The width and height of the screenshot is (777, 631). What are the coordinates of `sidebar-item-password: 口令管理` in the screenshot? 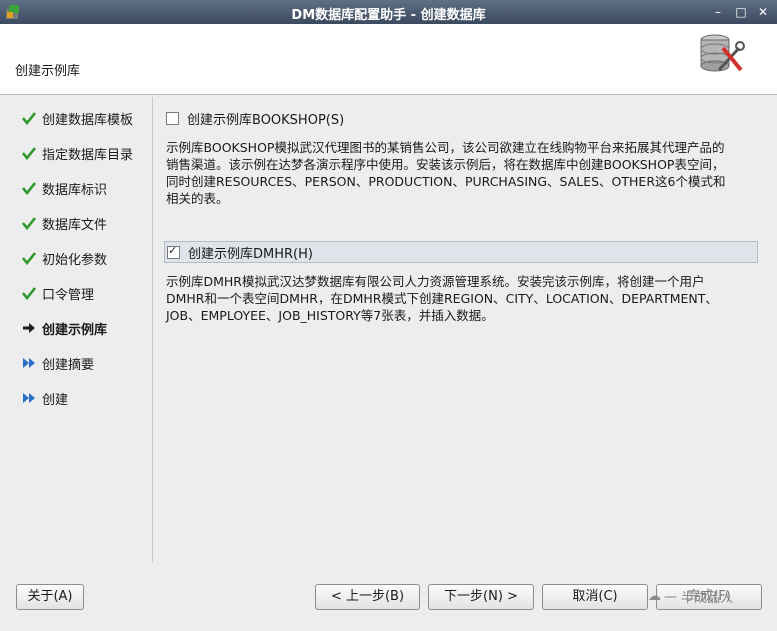 It's located at (58, 293).